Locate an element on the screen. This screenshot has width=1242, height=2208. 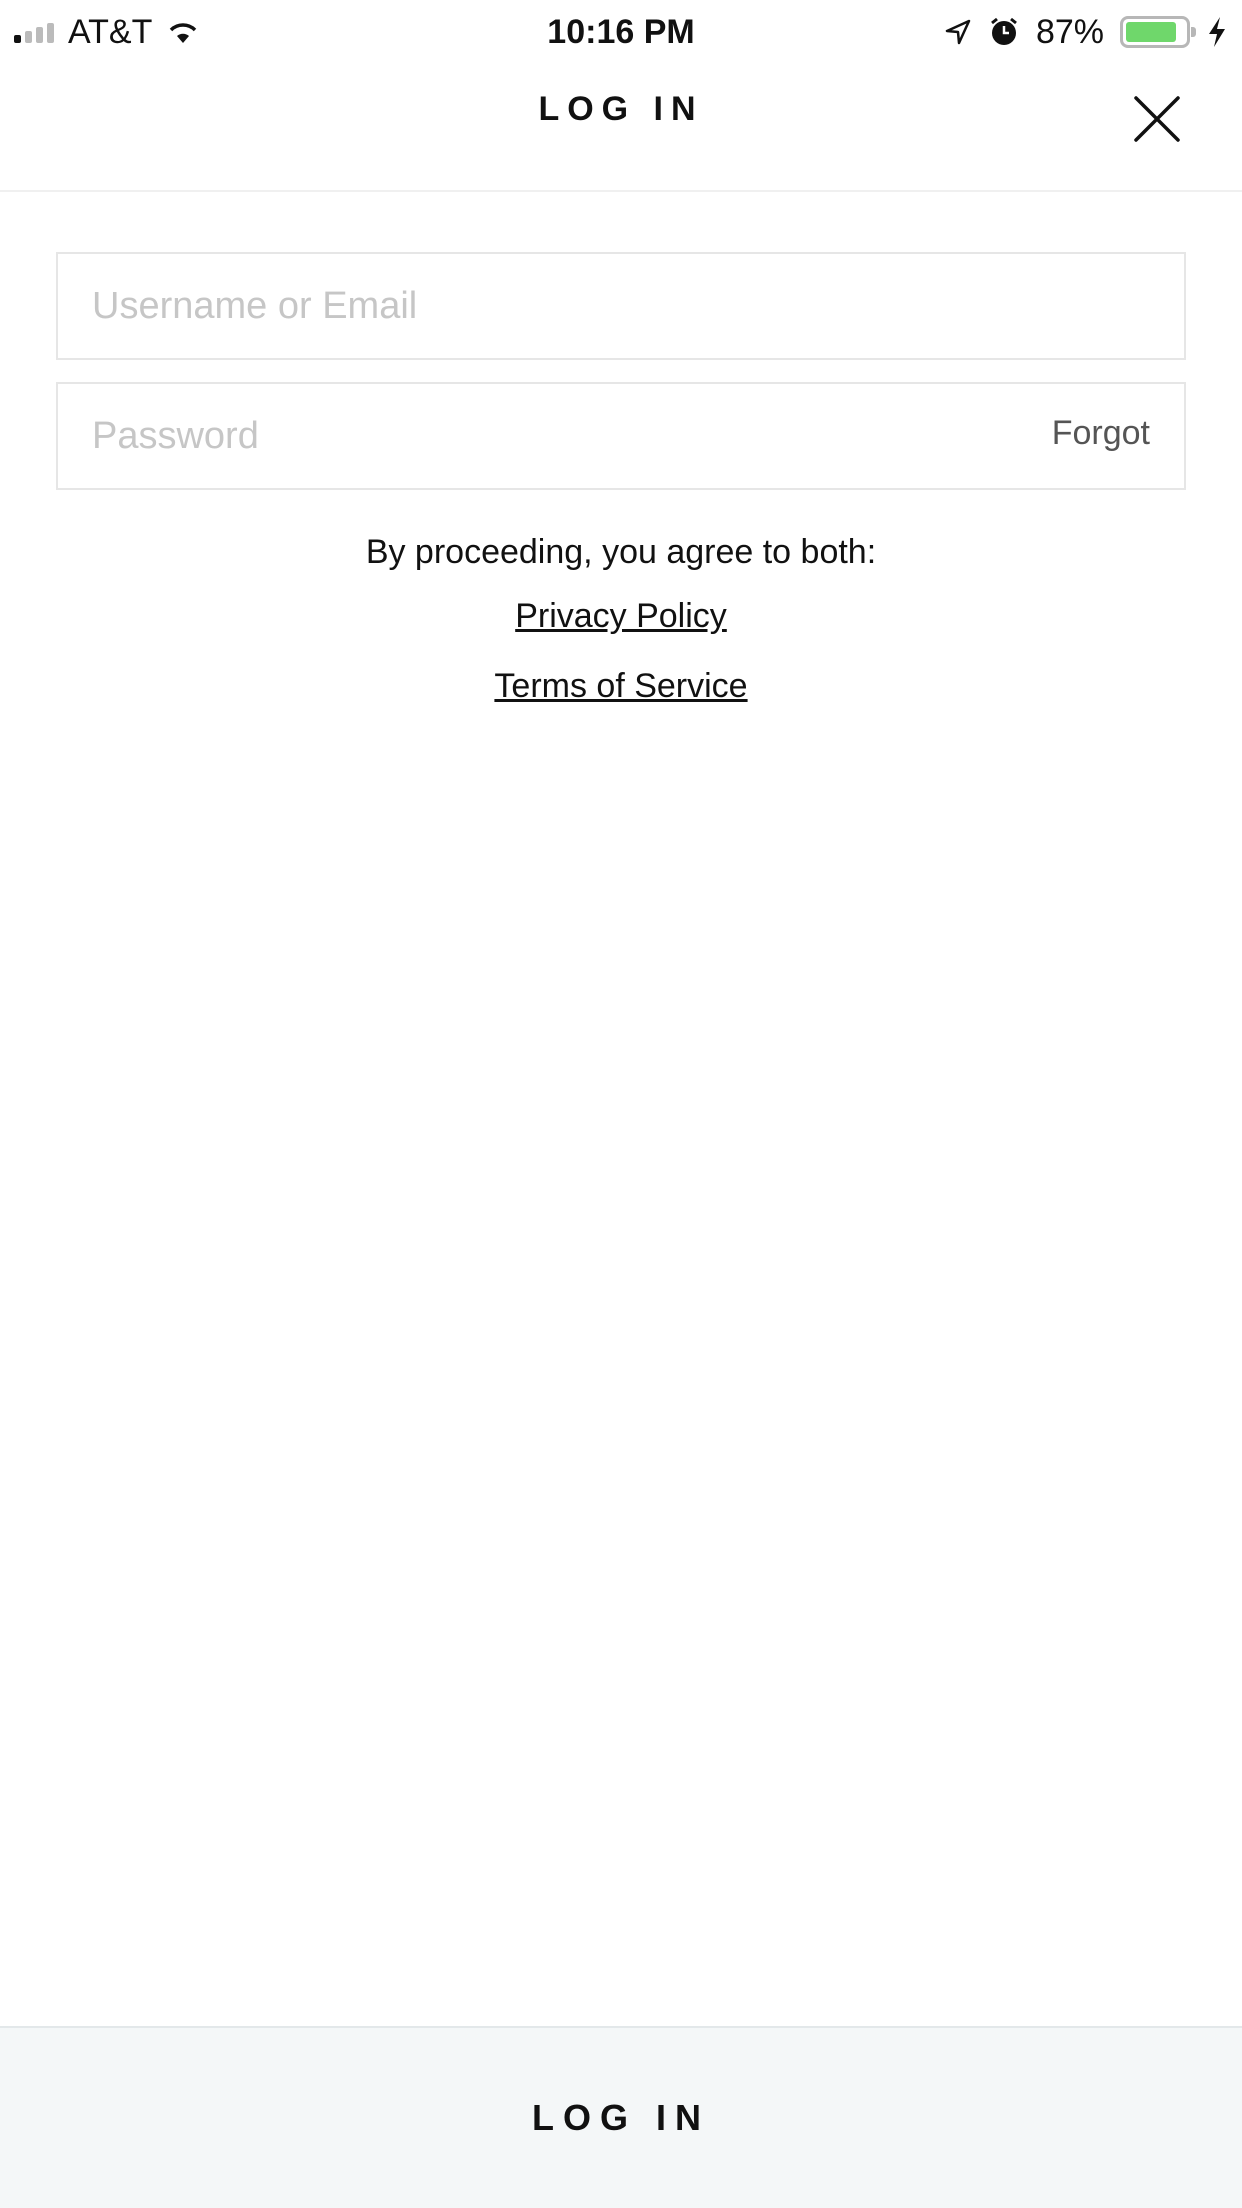
nav-bar: LOG IN is located at coordinates (621, 126).